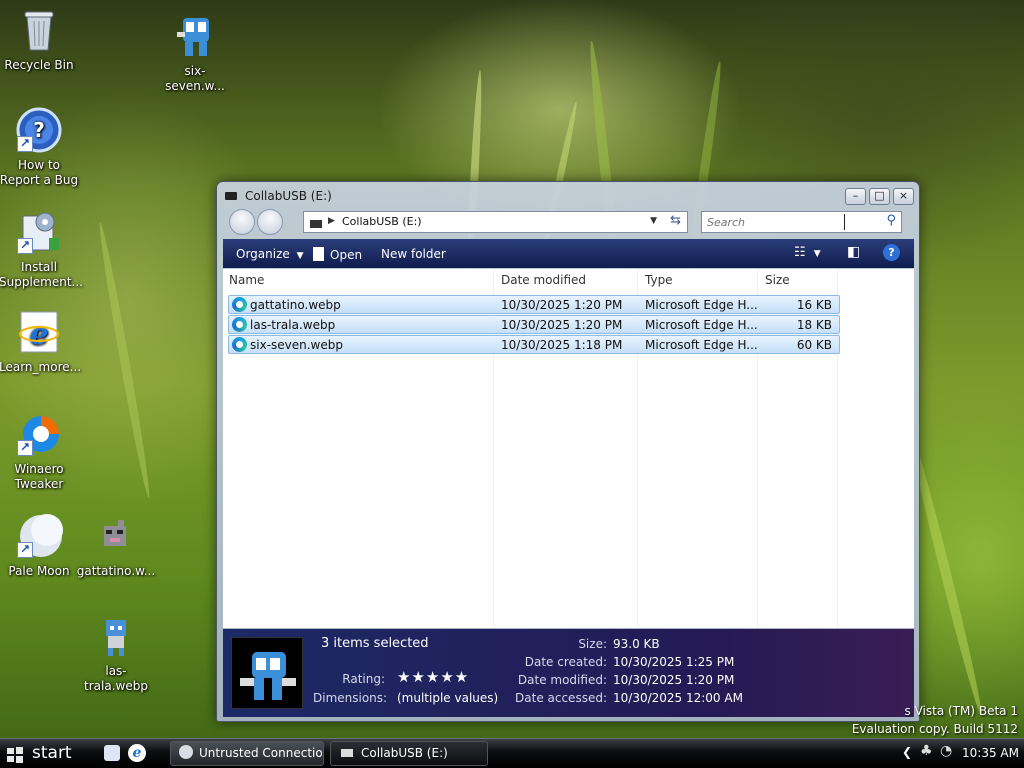  Describe the element at coordinates (674, 680) in the screenshot. I see `date-modified-value: 10/30/2025 1:20 PM` at that location.